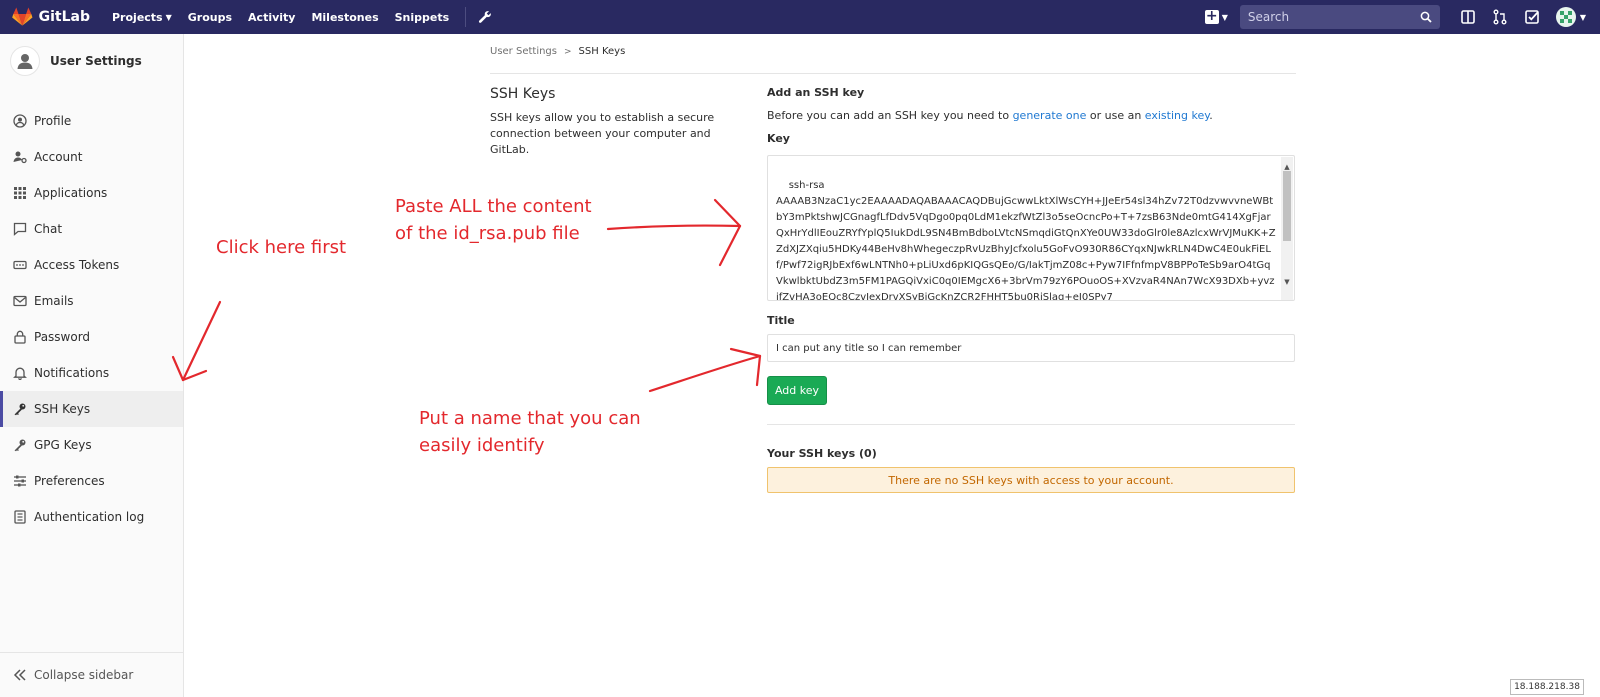 This screenshot has width=1600, height=697. I want to click on new-dropdown-button: + ▼, so click(1216, 16).